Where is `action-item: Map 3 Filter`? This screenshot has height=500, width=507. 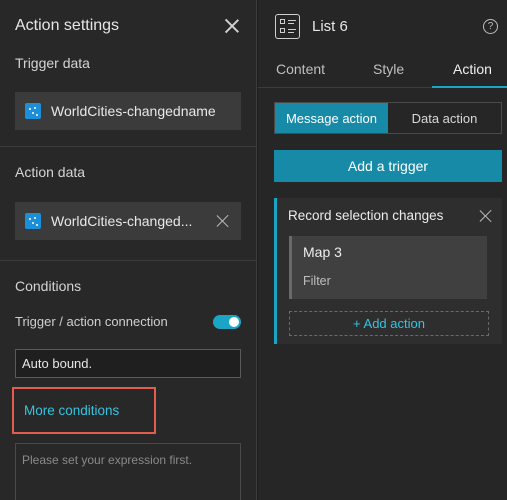
action-item: Map 3 Filter is located at coordinates (388, 267).